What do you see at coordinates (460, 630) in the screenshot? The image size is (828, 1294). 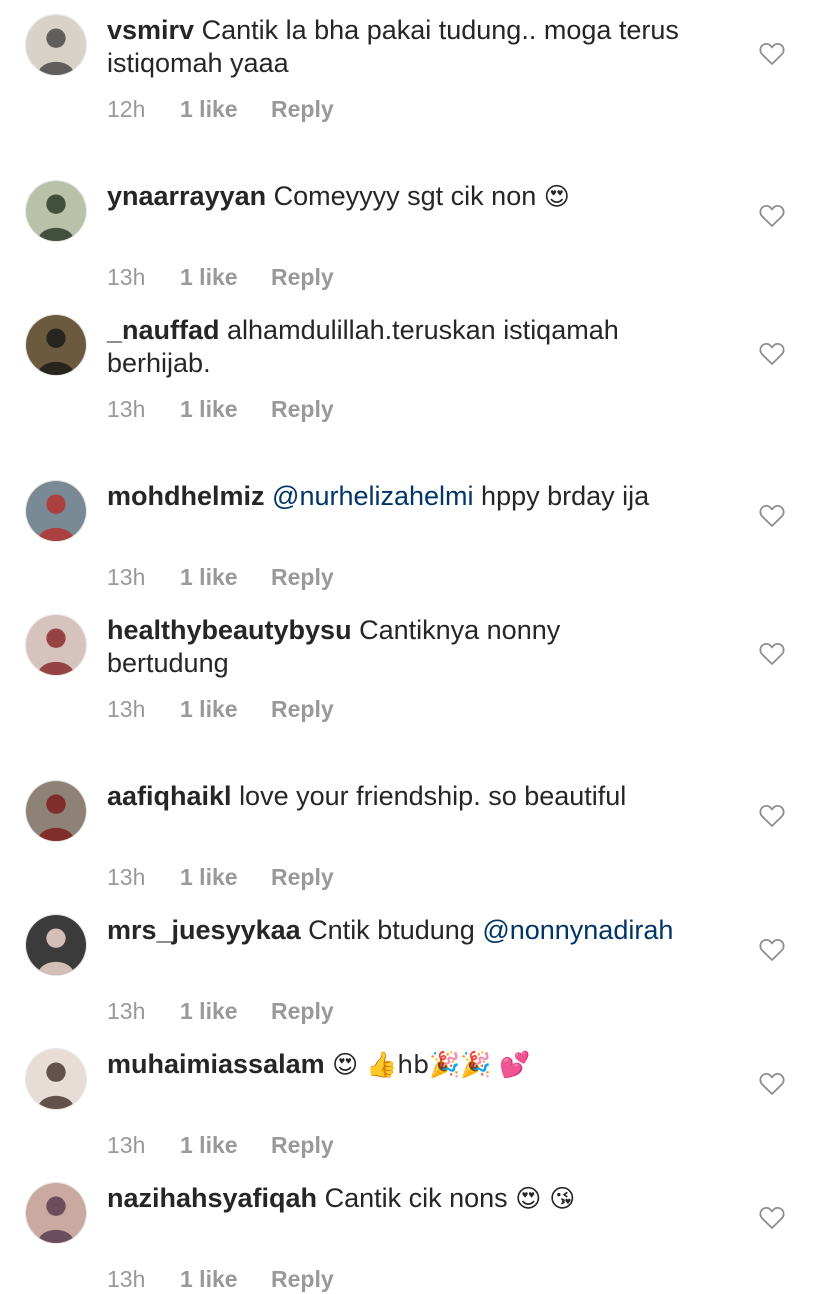 I see `comment-content: Cantiknya nonny` at bounding box center [460, 630].